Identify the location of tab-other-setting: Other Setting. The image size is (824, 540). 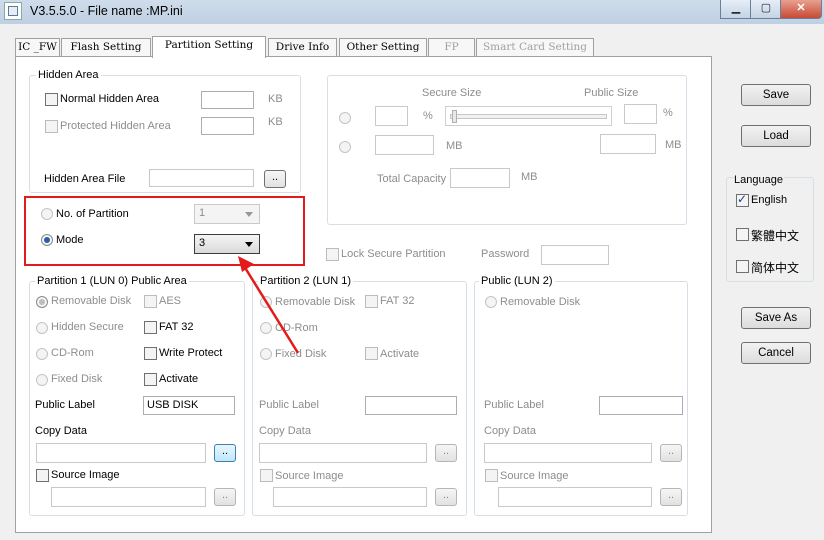
(383, 47).